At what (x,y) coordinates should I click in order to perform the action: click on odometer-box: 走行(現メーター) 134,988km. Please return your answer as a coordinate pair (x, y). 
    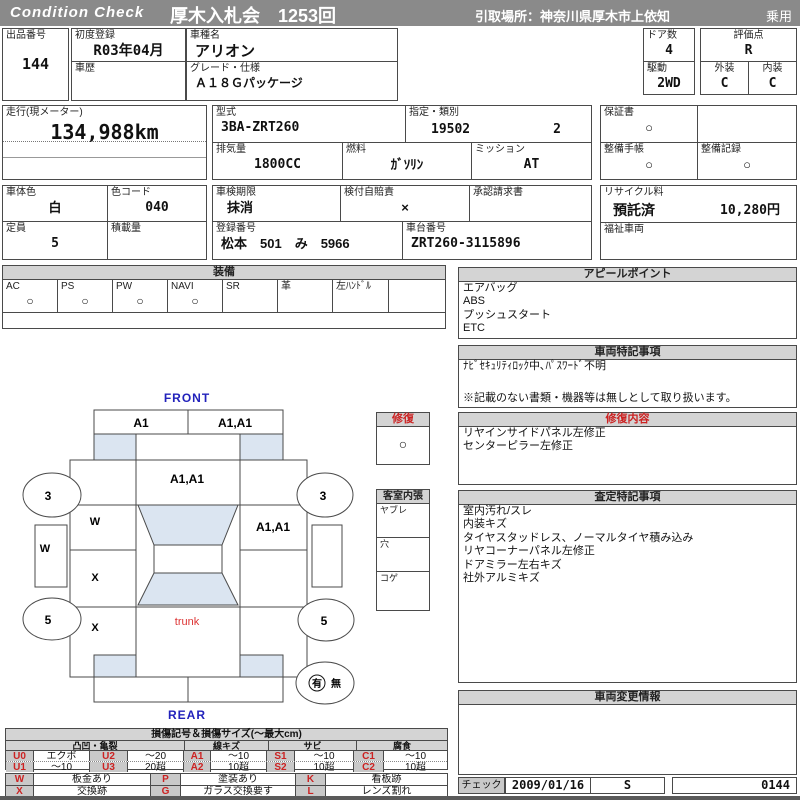
    Looking at the image, I should click on (104, 142).